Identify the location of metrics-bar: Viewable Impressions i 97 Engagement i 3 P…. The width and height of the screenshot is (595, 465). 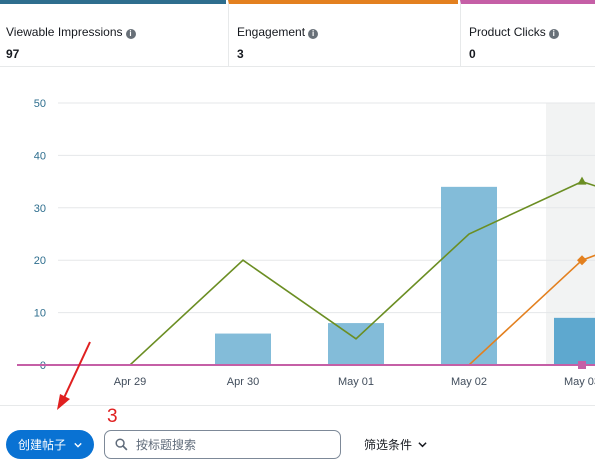
(297, 33).